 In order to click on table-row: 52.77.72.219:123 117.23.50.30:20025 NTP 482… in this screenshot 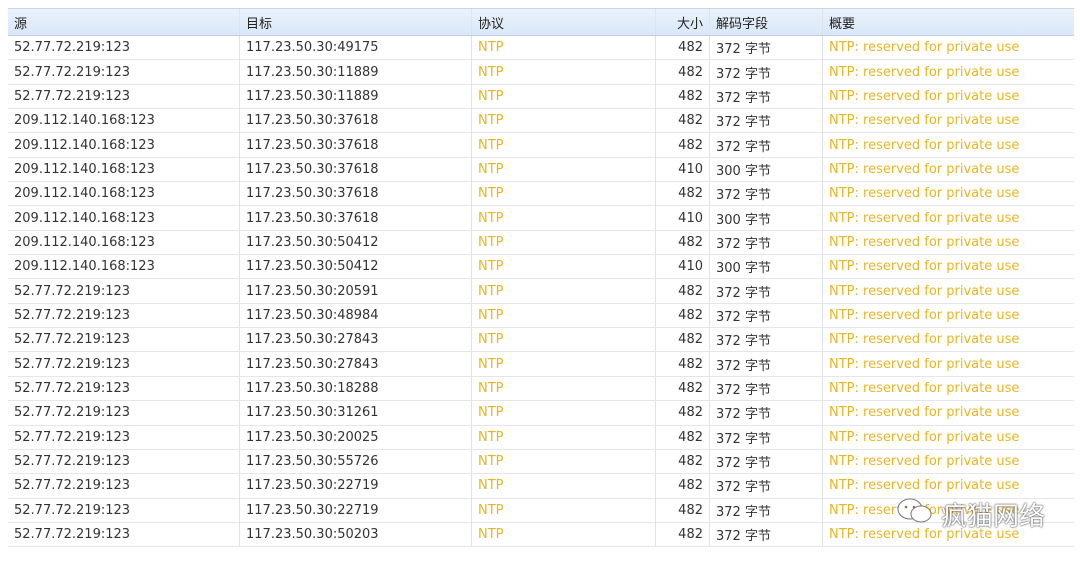, I will do `click(541, 437)`.